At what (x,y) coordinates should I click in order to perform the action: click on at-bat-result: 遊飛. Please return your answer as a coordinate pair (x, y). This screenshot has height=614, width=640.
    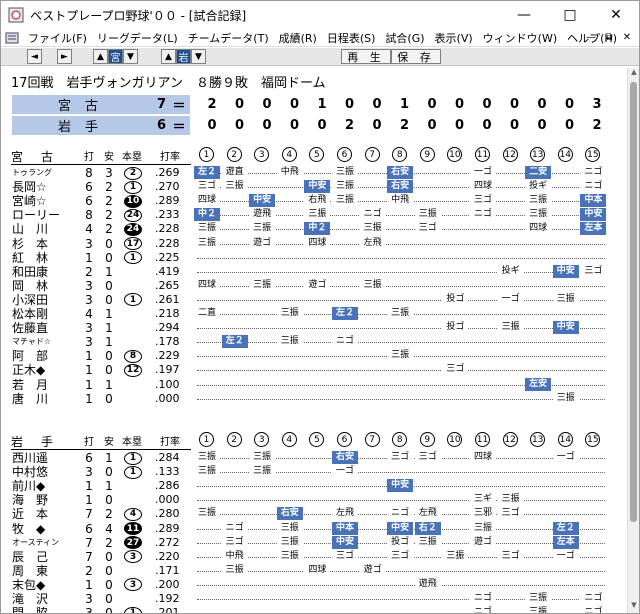
    Looking at the image, I should click on (262, 215).